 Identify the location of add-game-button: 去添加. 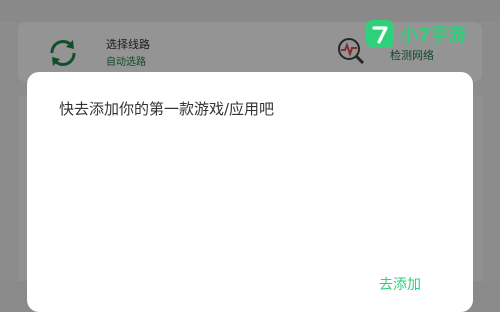
(400, 284).